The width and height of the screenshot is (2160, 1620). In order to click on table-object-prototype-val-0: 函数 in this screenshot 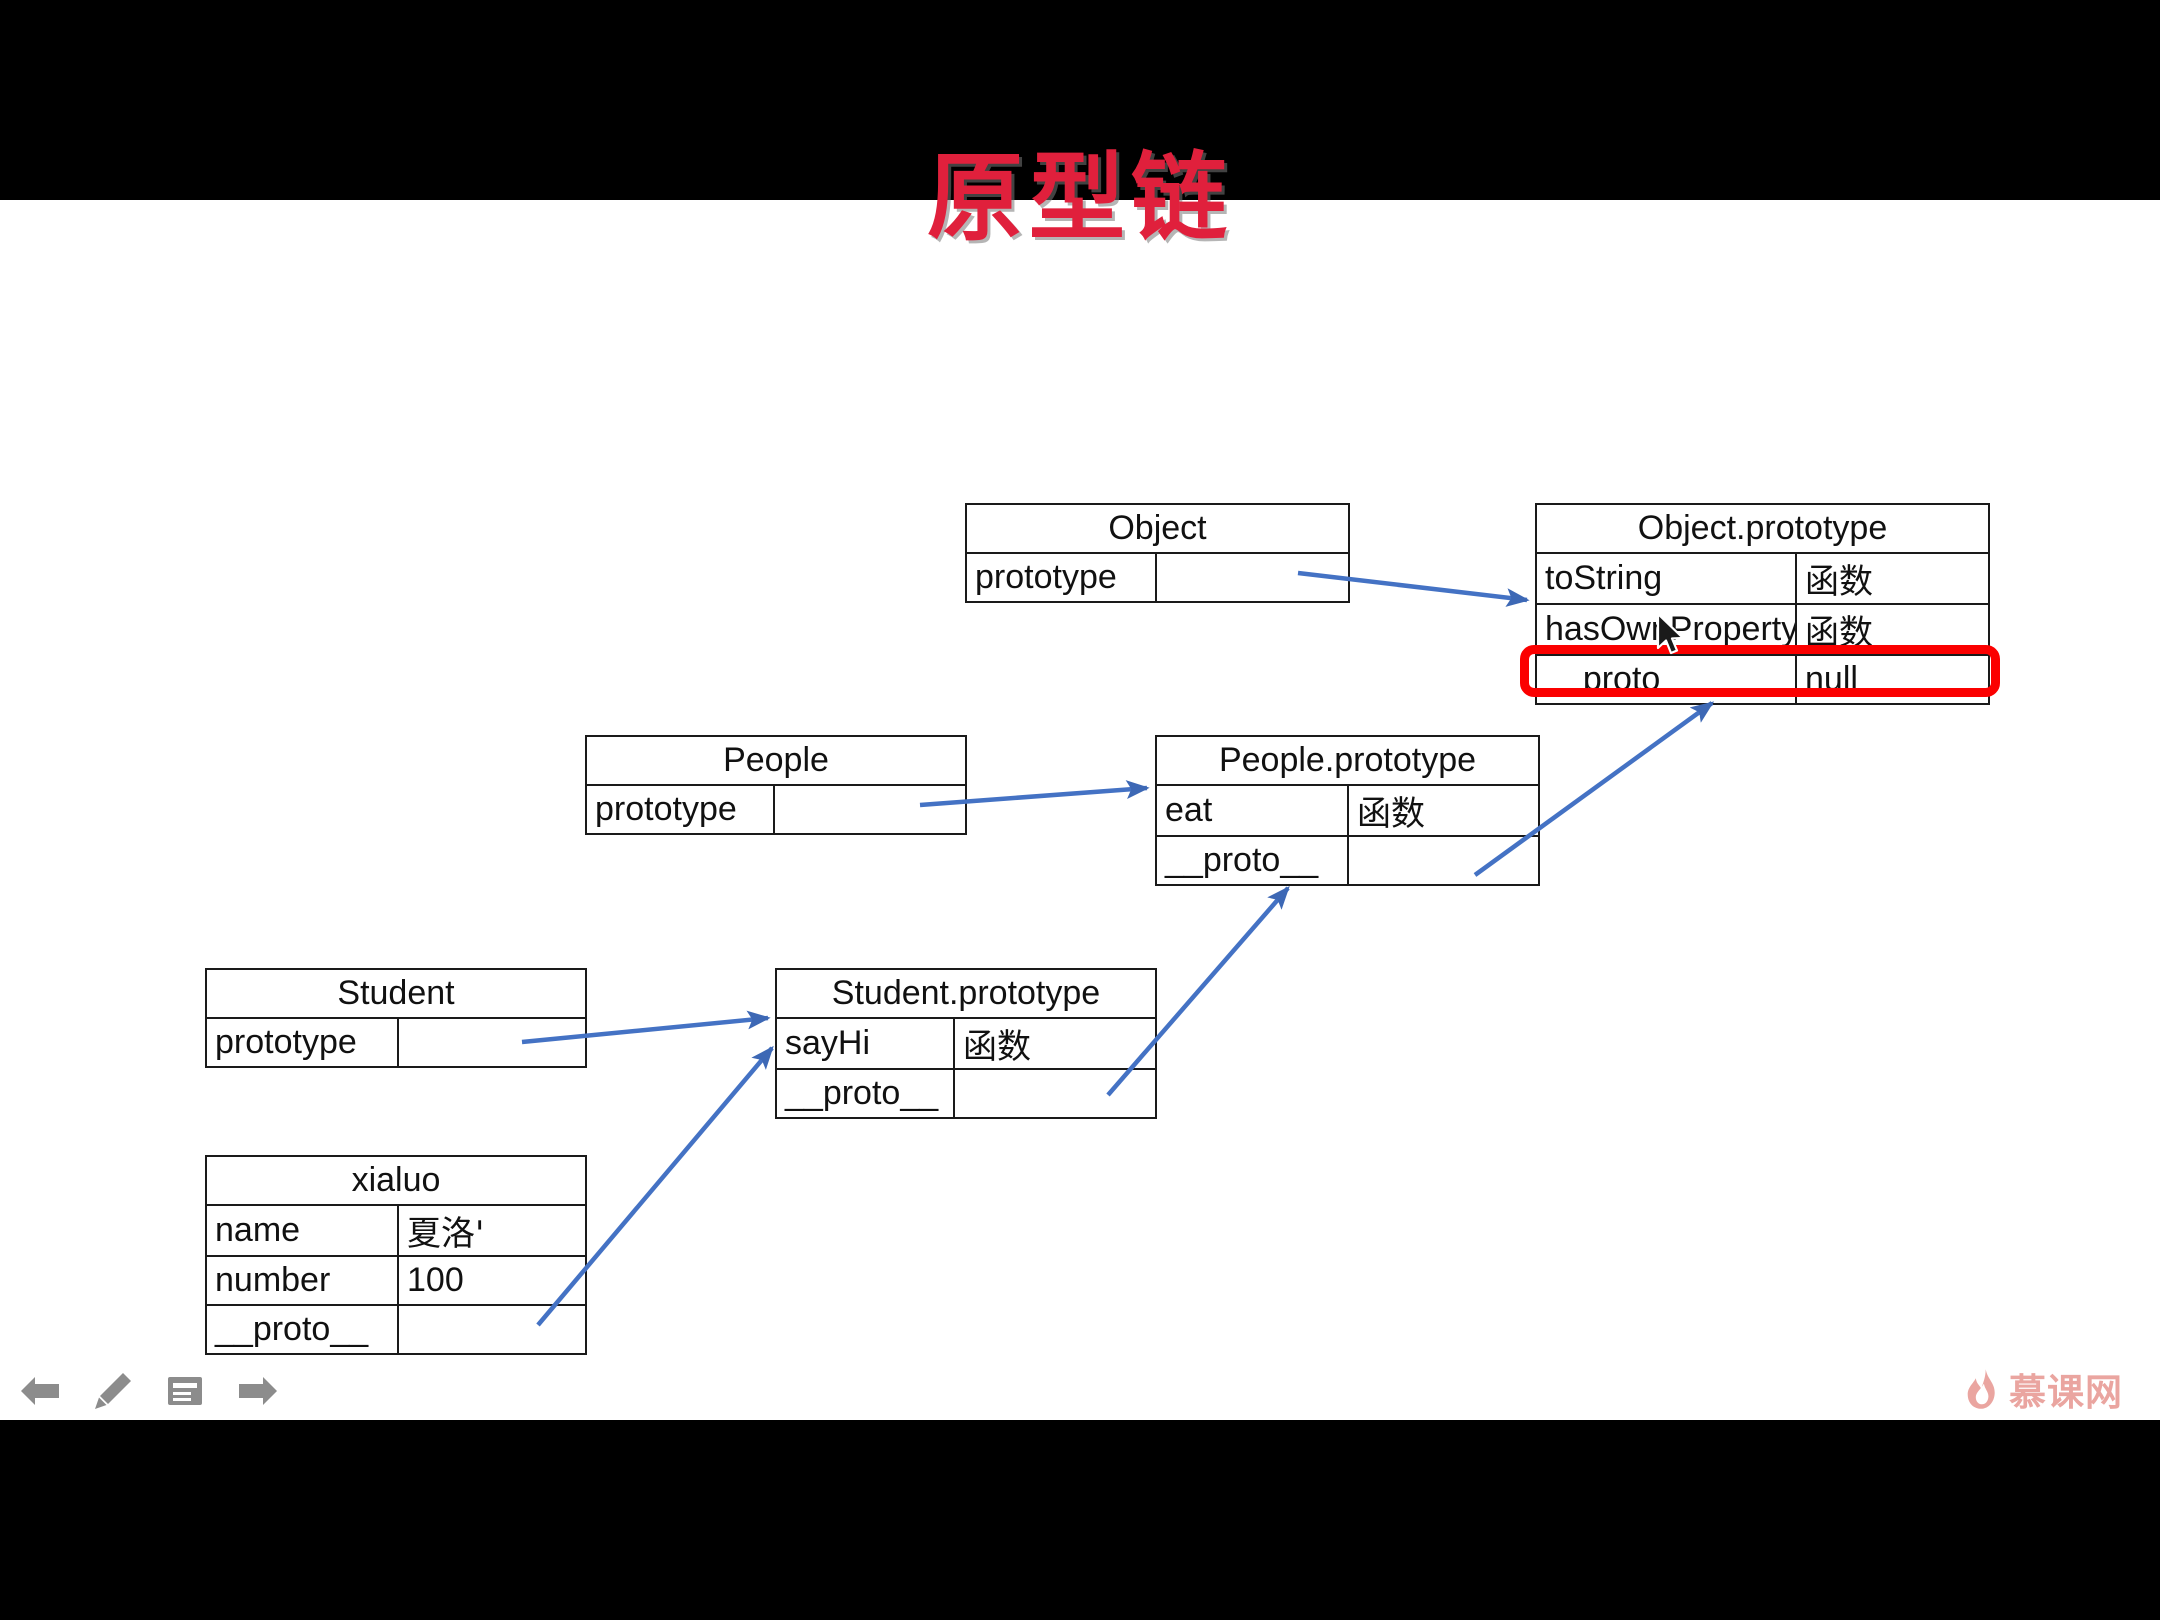, I will do `click(1892, 578)`.